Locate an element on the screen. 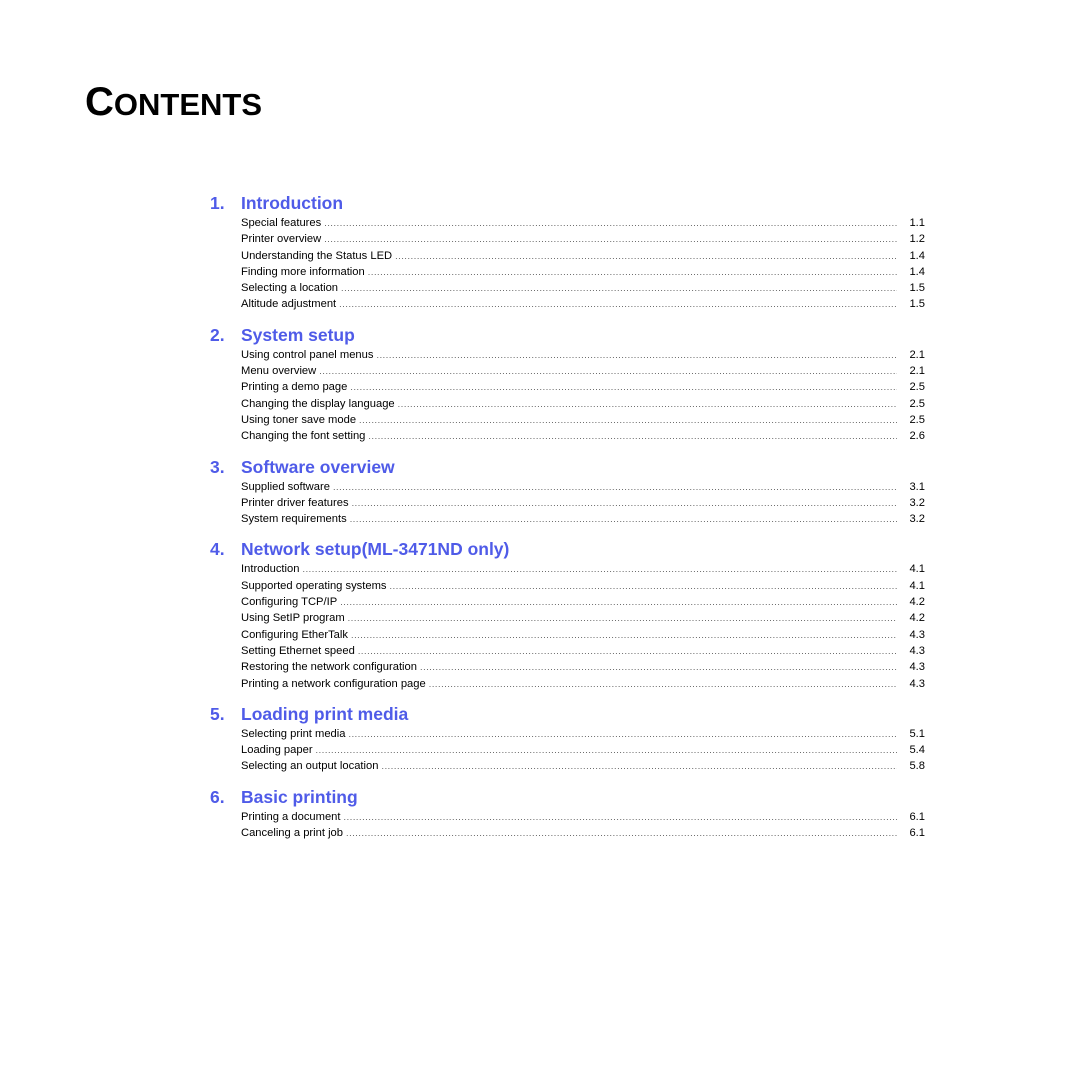 This screenshot has height=1080, width=1080. toc-entry-page: 3.1 is located at coordinates (917, 486).